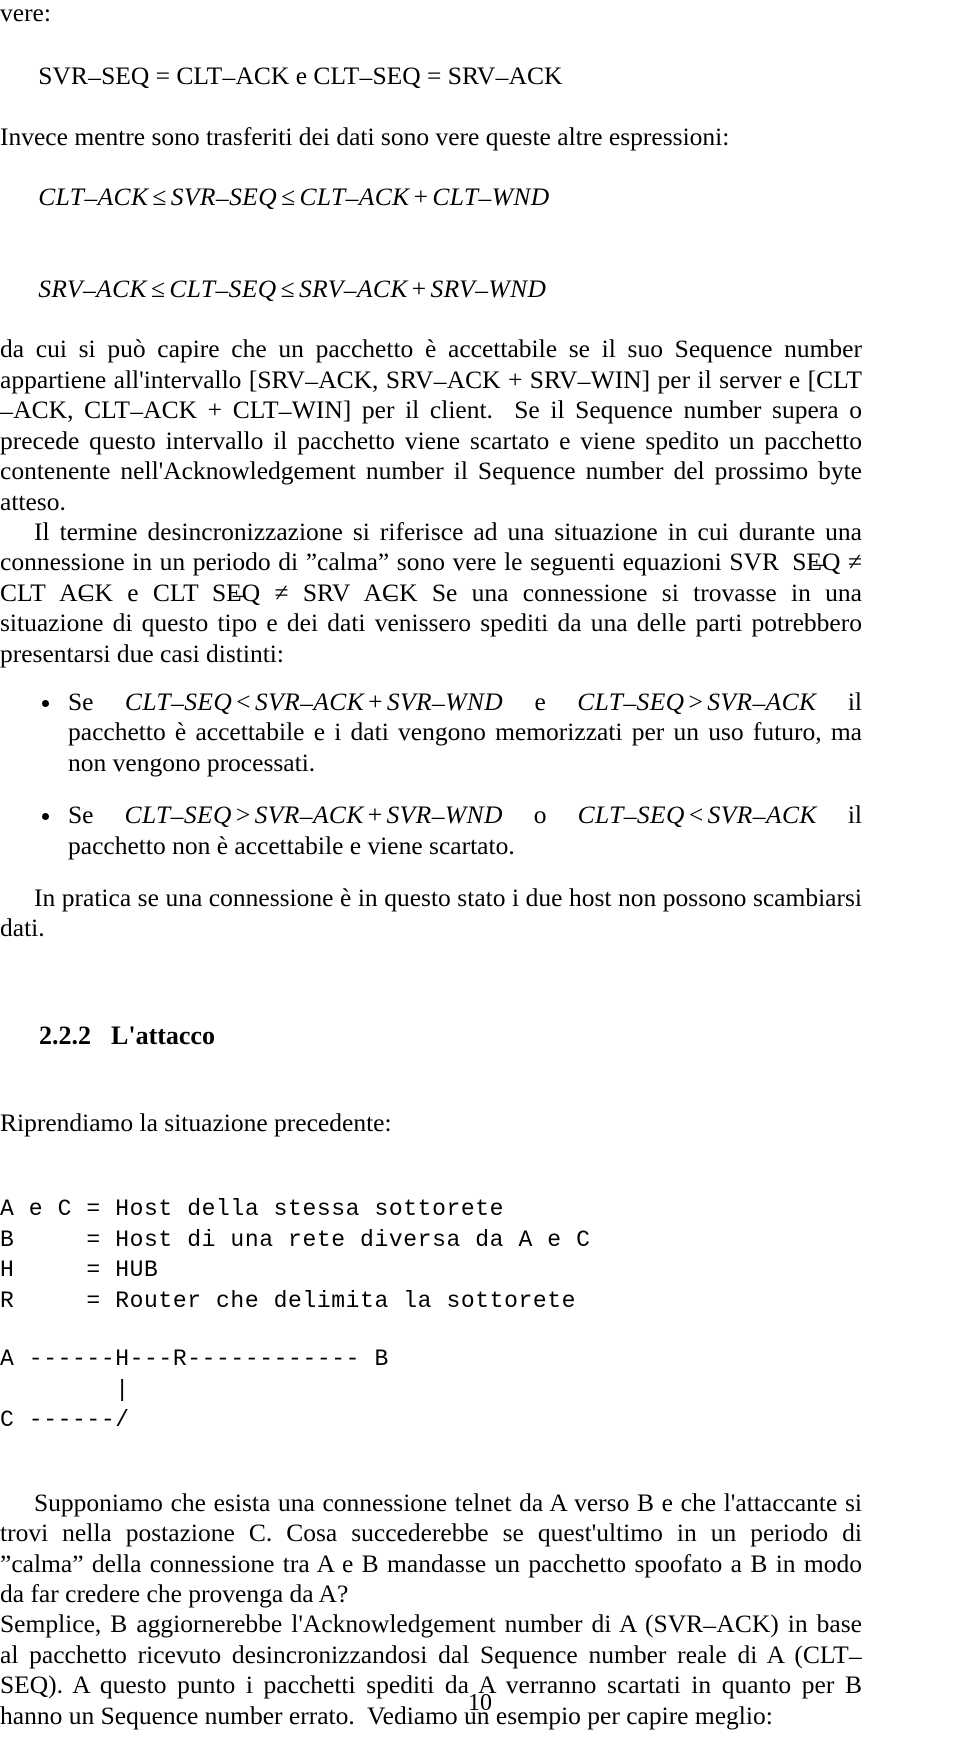  Describe the element at coordinates (288, 1300) in the screenshot. I see `legend-line: R = Router che delimita la sottorete` at that location.